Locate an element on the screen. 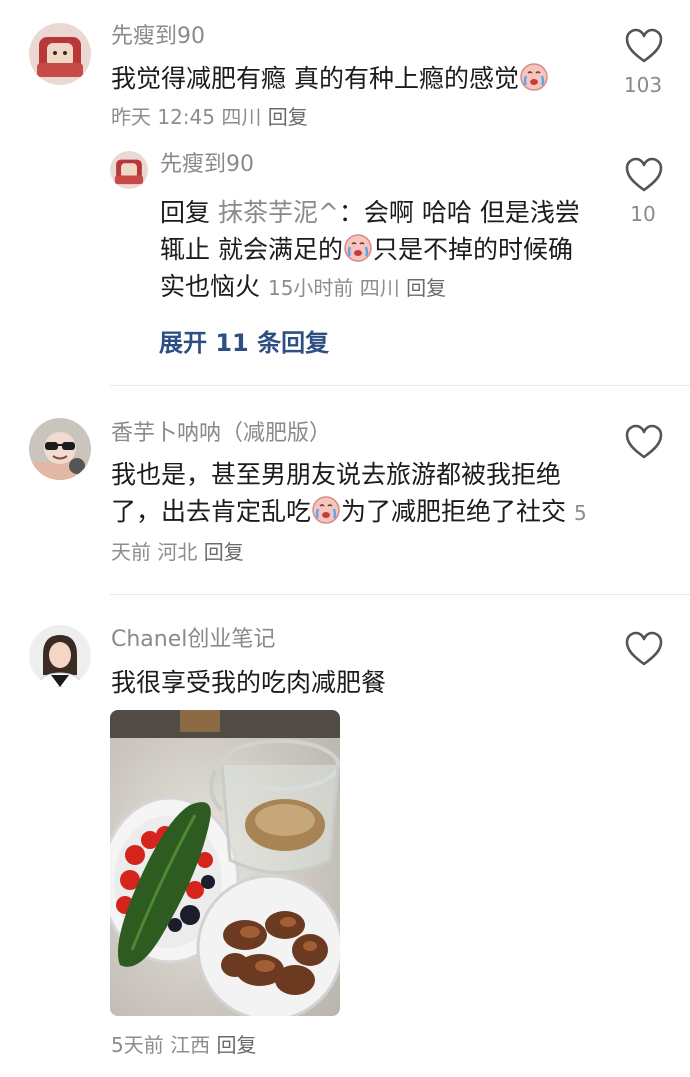 The width and height of the screenshot is (690, 1077). comment-username: Chanel创业笔记 is located at coordinates (193, 640).